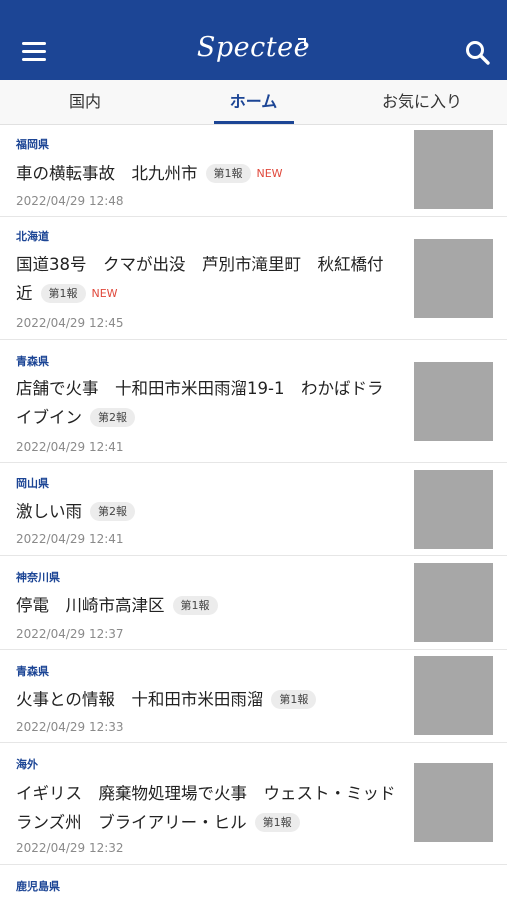 The width and height of the screenshot is (507, 905). Describe the element at coordinates (38, 577) in the screenshot. I see `news-prefecture: 神奈川県` at that location.